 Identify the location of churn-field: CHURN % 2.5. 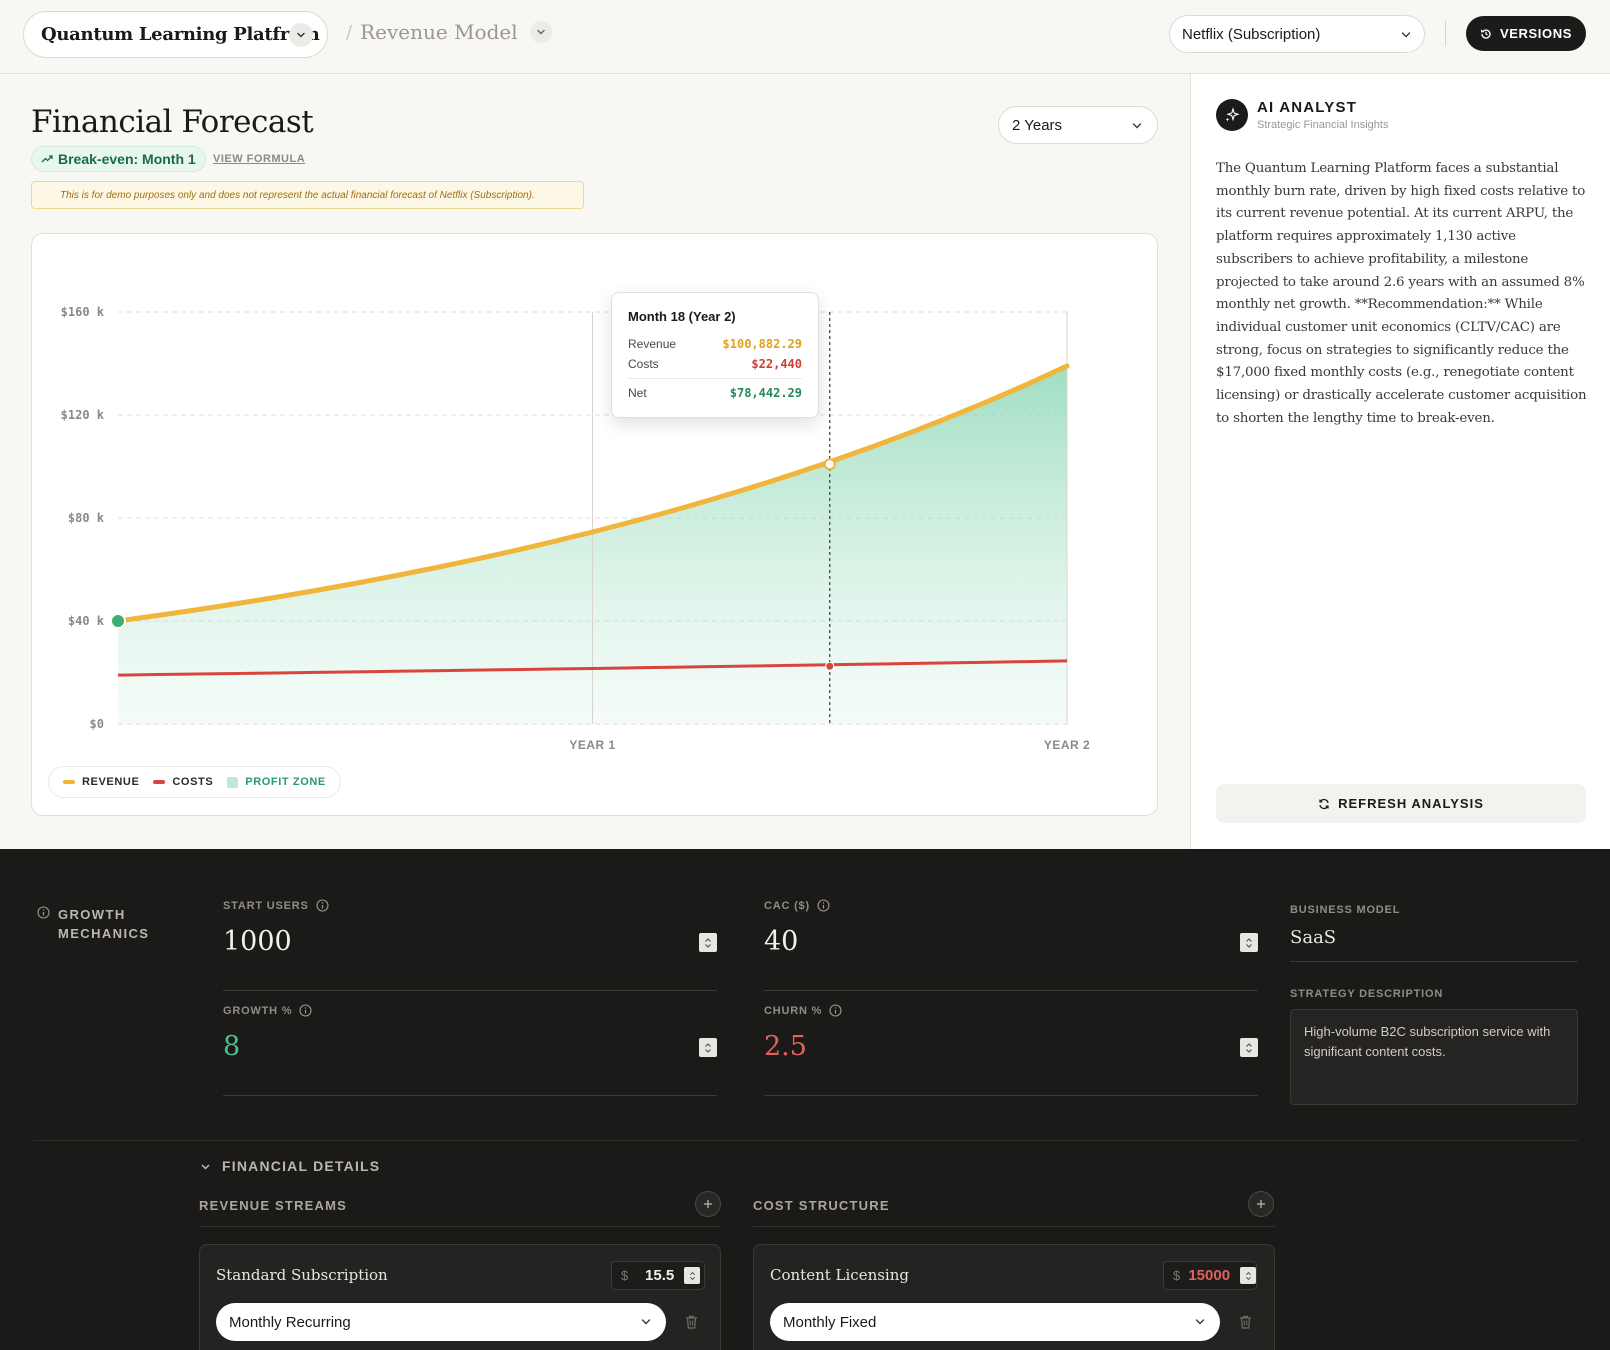
(1011, 1051).